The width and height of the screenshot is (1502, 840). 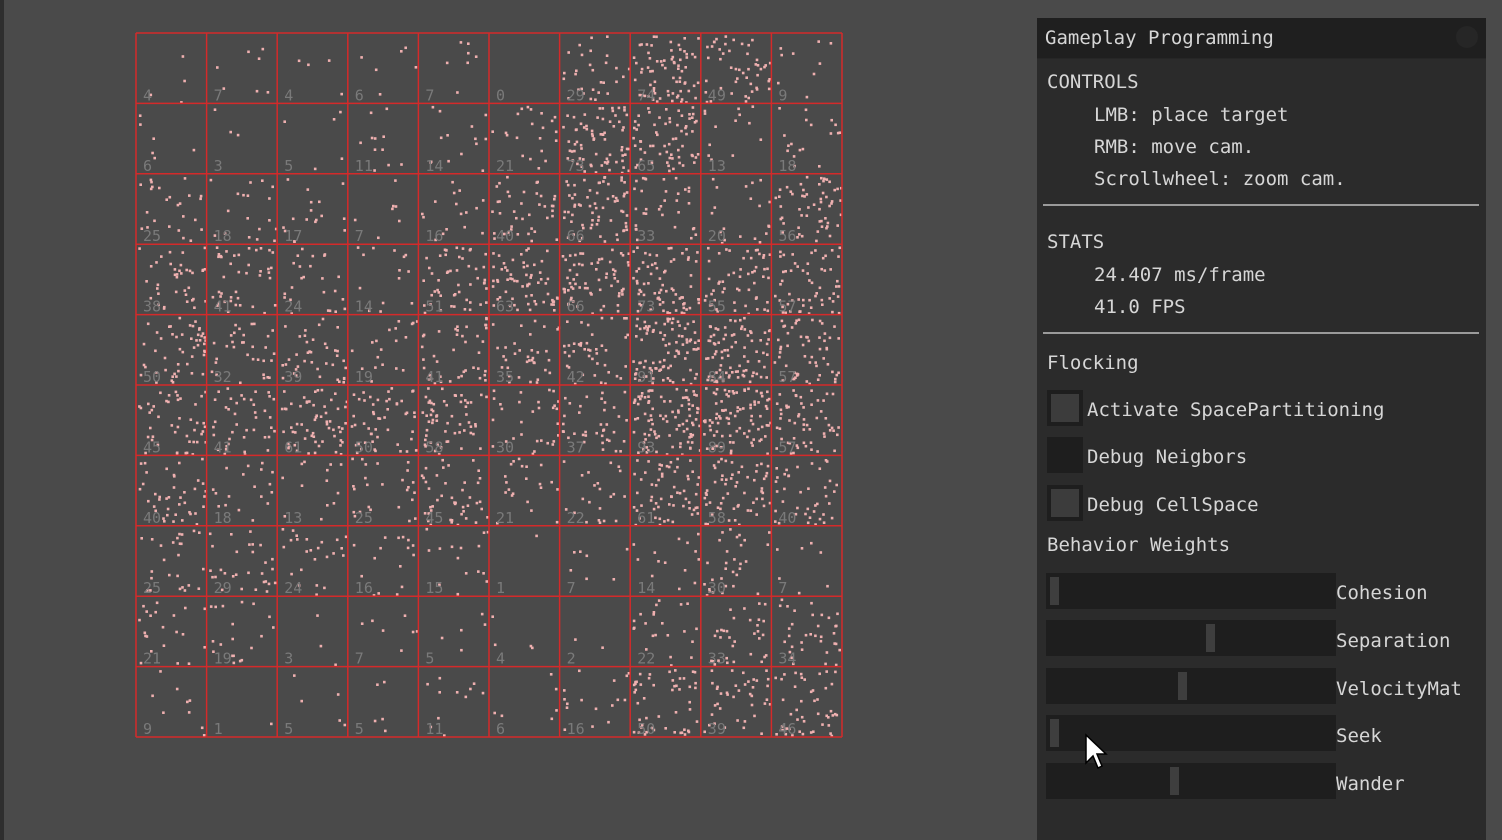 I want to click on cell-count-label: 40, so click(x=787, y=518).